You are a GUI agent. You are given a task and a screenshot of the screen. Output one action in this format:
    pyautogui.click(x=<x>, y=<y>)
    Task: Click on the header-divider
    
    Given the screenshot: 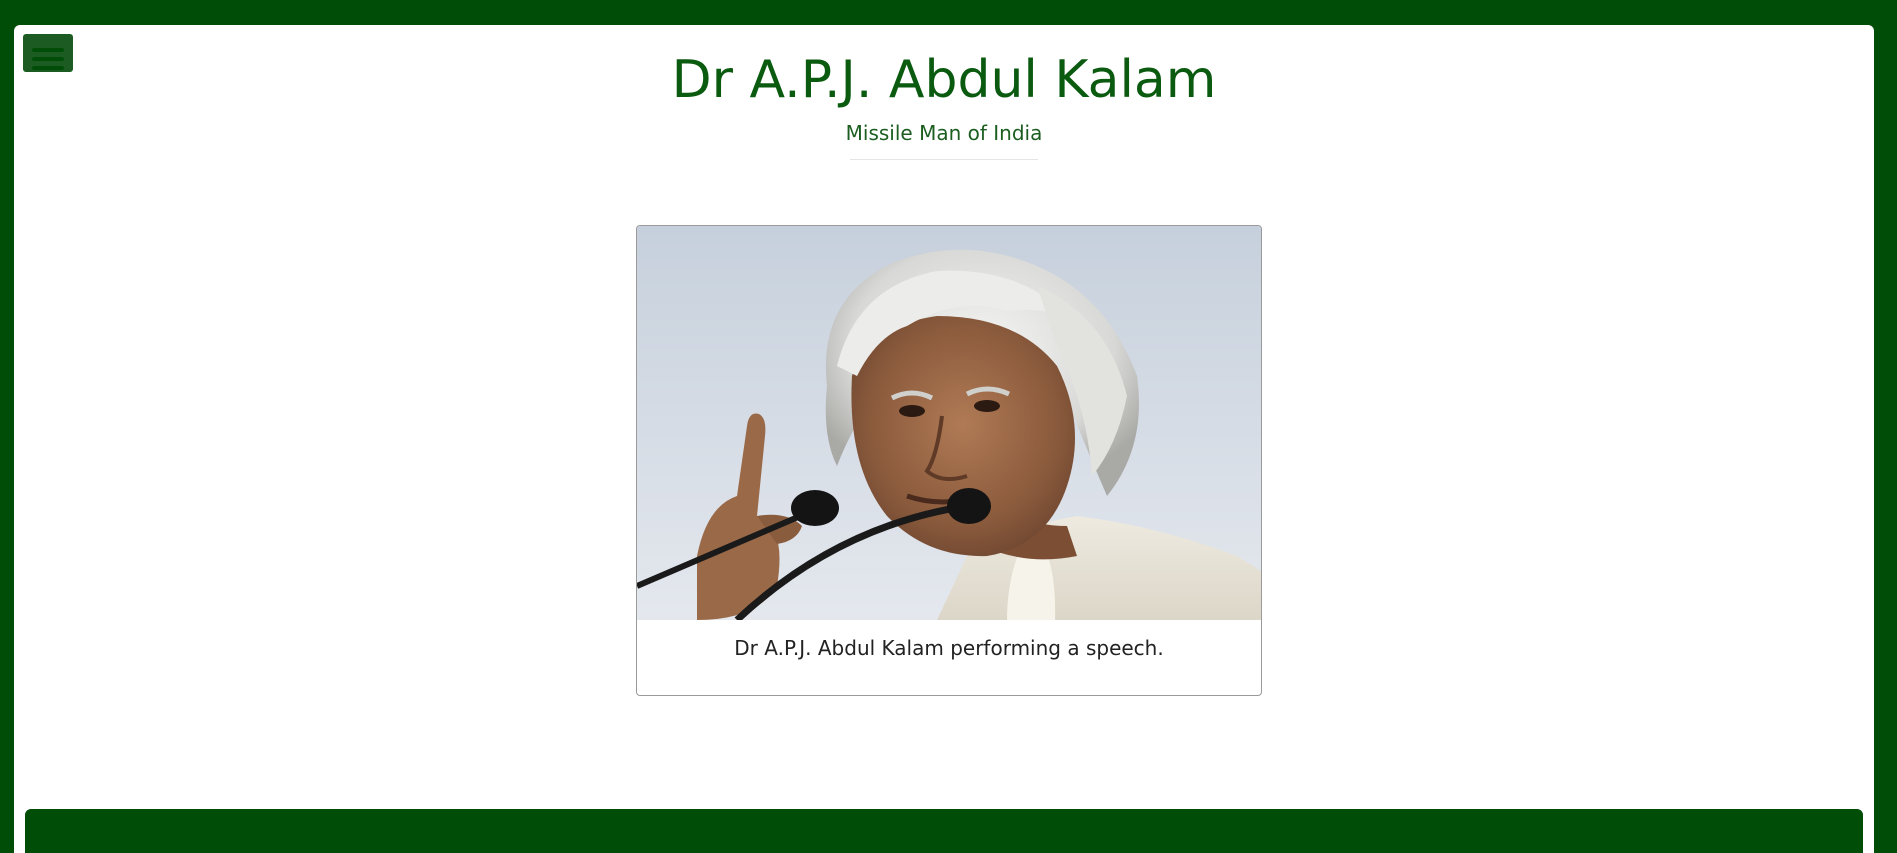 What is the action you would take?
    pyautogui.click(x=944, y=159)
    